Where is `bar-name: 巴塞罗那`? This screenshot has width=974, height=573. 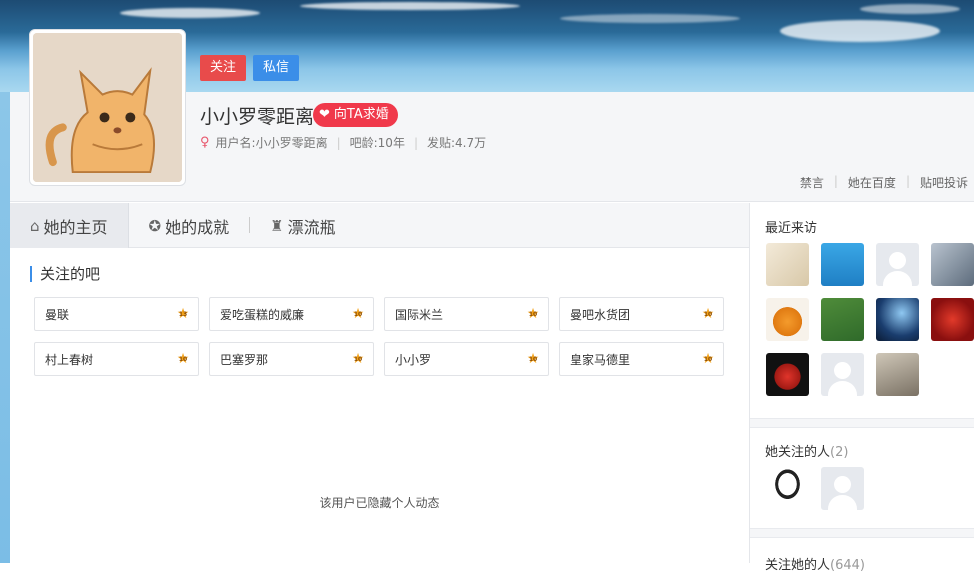 bar-name: 巴塞罗那 is located at coordinates (244, 359).